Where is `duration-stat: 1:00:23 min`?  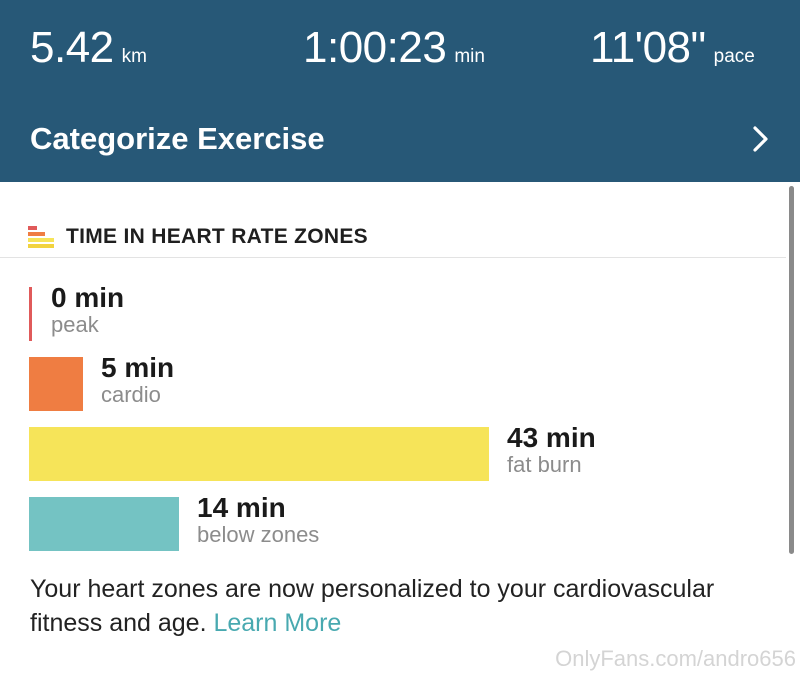
duration-stat: 1:00:23 min is located at coordinates (394, 48).